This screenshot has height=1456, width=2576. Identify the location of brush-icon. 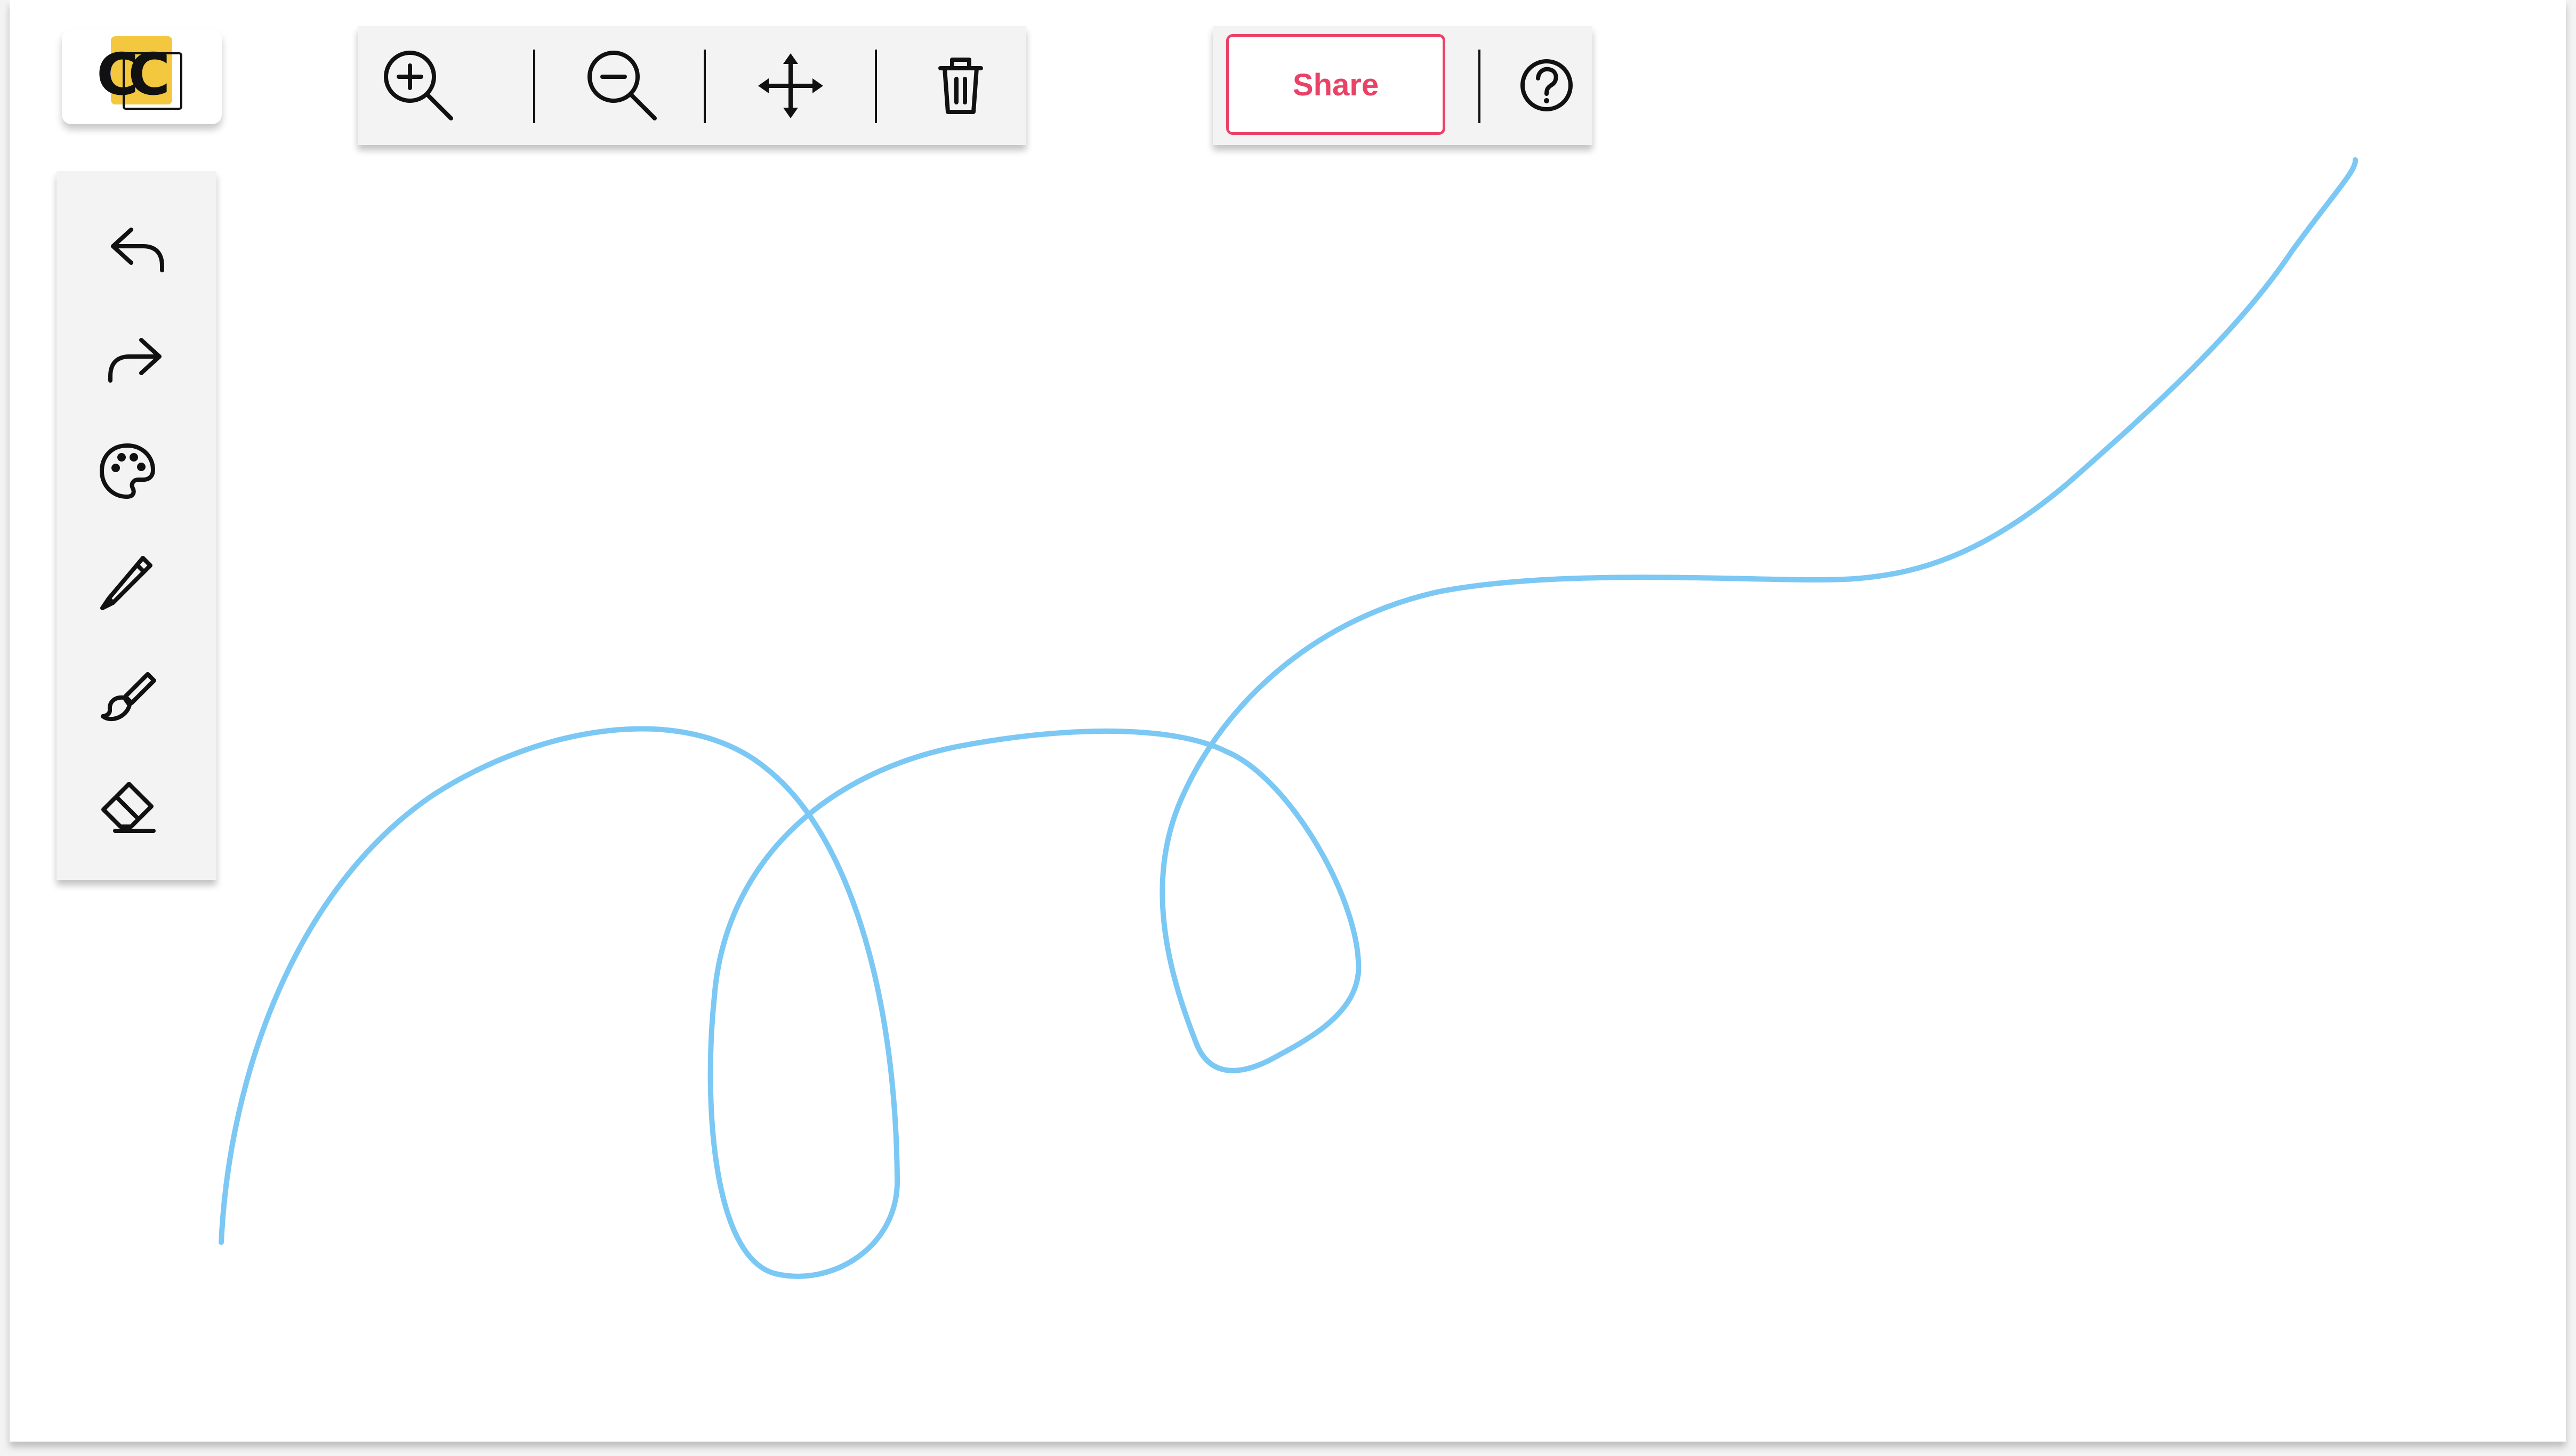
(128, 696).